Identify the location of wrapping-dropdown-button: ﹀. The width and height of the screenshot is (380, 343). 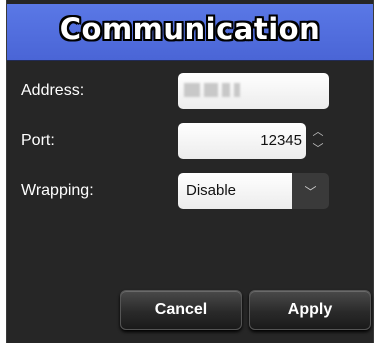
(310, 191).